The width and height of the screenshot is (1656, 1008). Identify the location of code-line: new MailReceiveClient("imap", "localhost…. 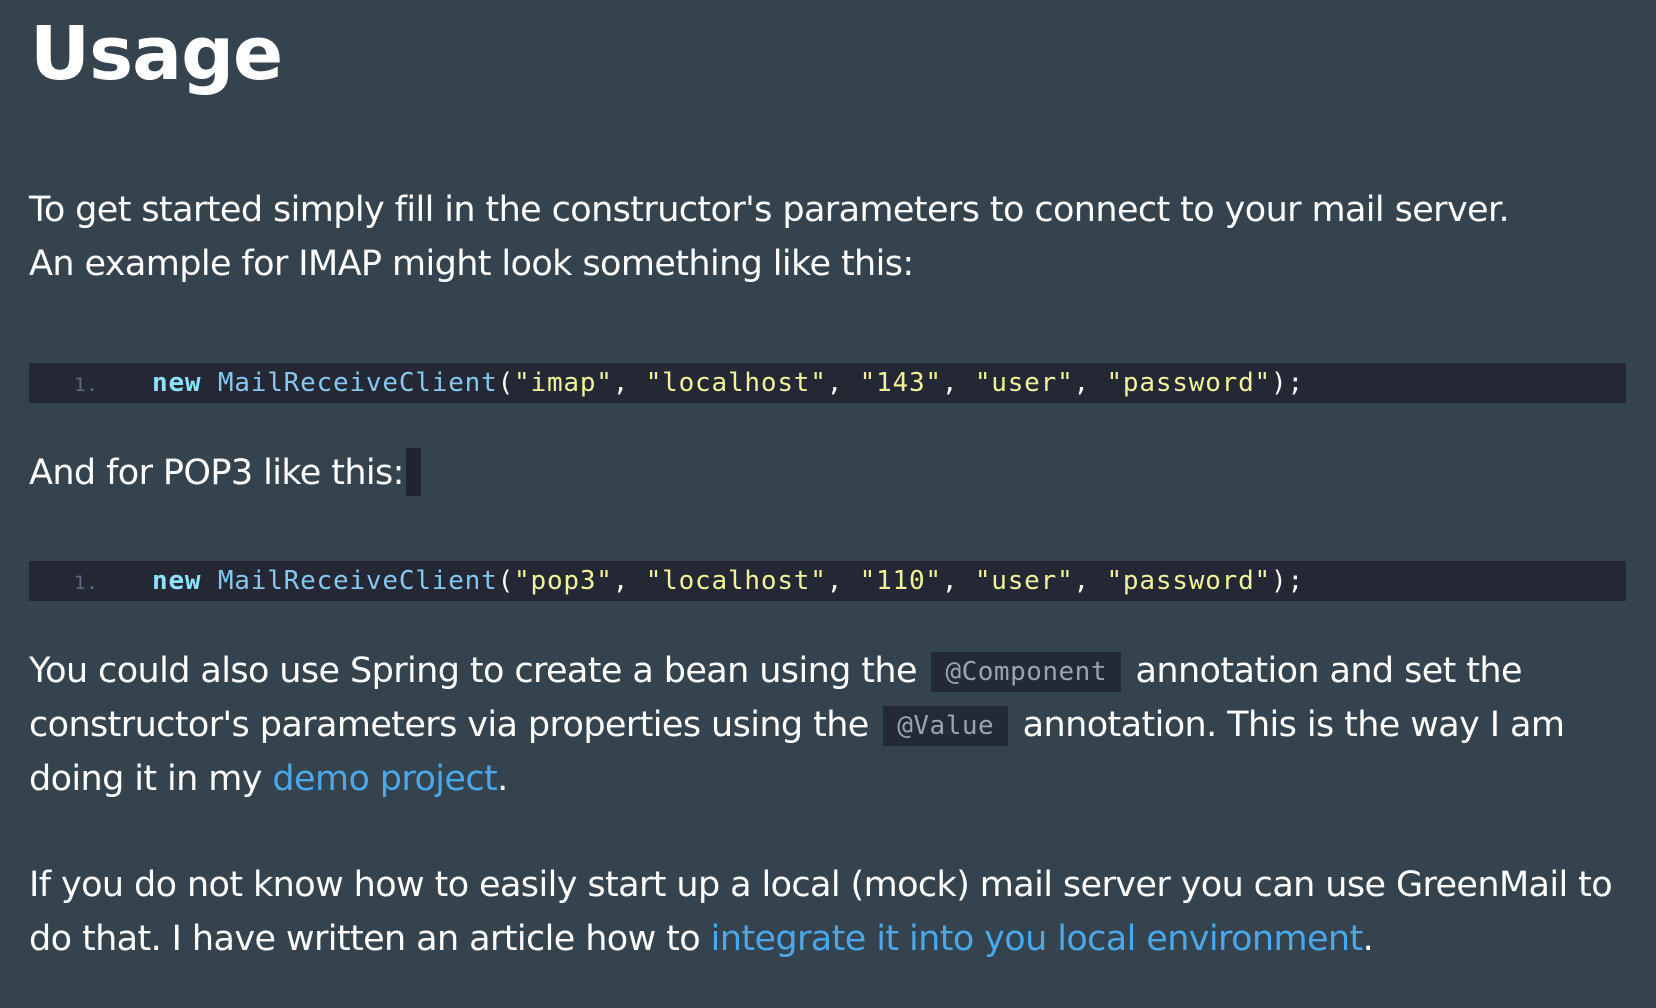
(728, 383).